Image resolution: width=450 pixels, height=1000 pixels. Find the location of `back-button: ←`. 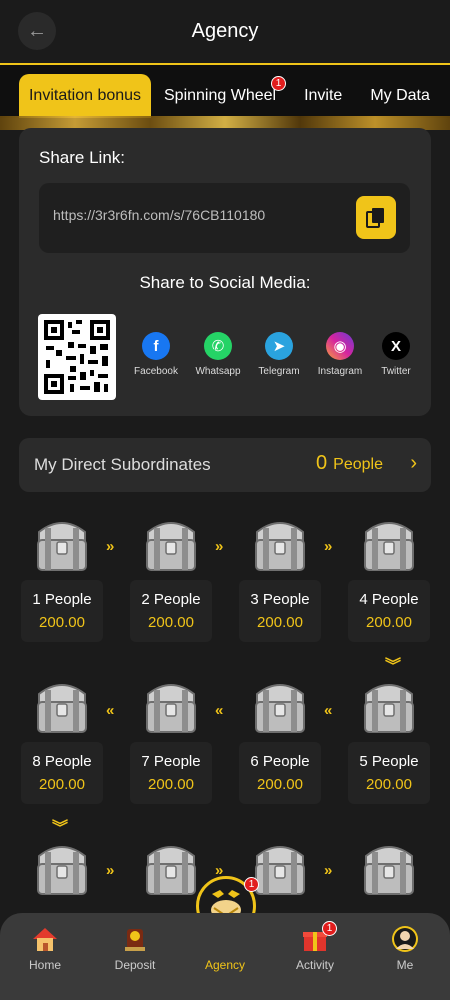

back-button: ← is located at coordinates (37, 31).